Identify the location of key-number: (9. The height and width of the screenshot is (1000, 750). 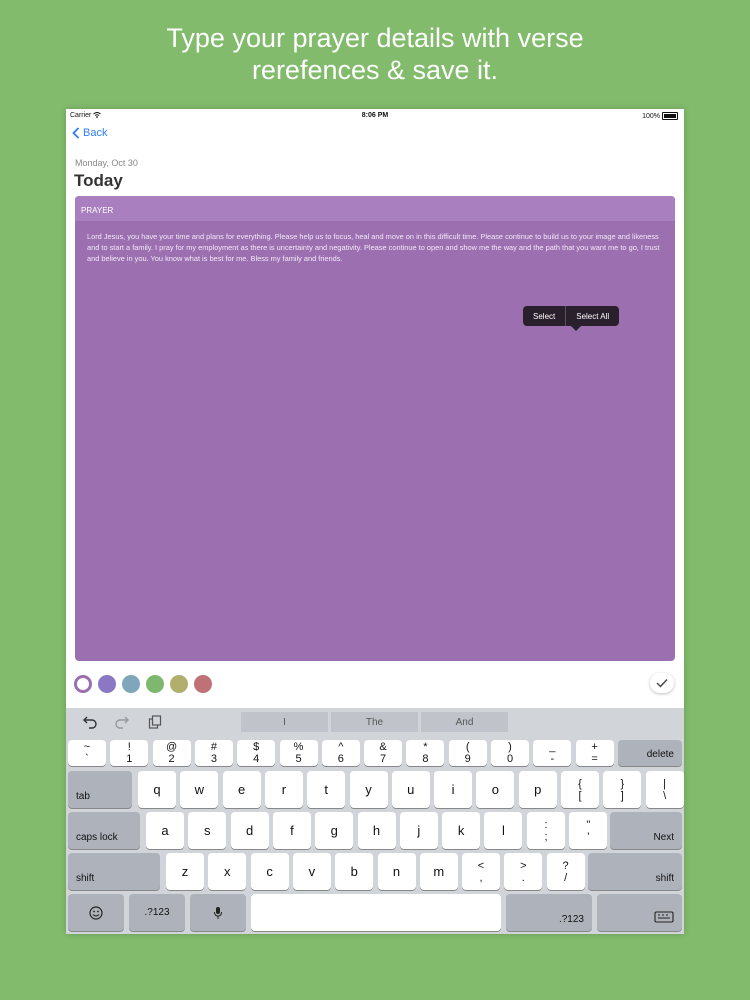
(467, 753).